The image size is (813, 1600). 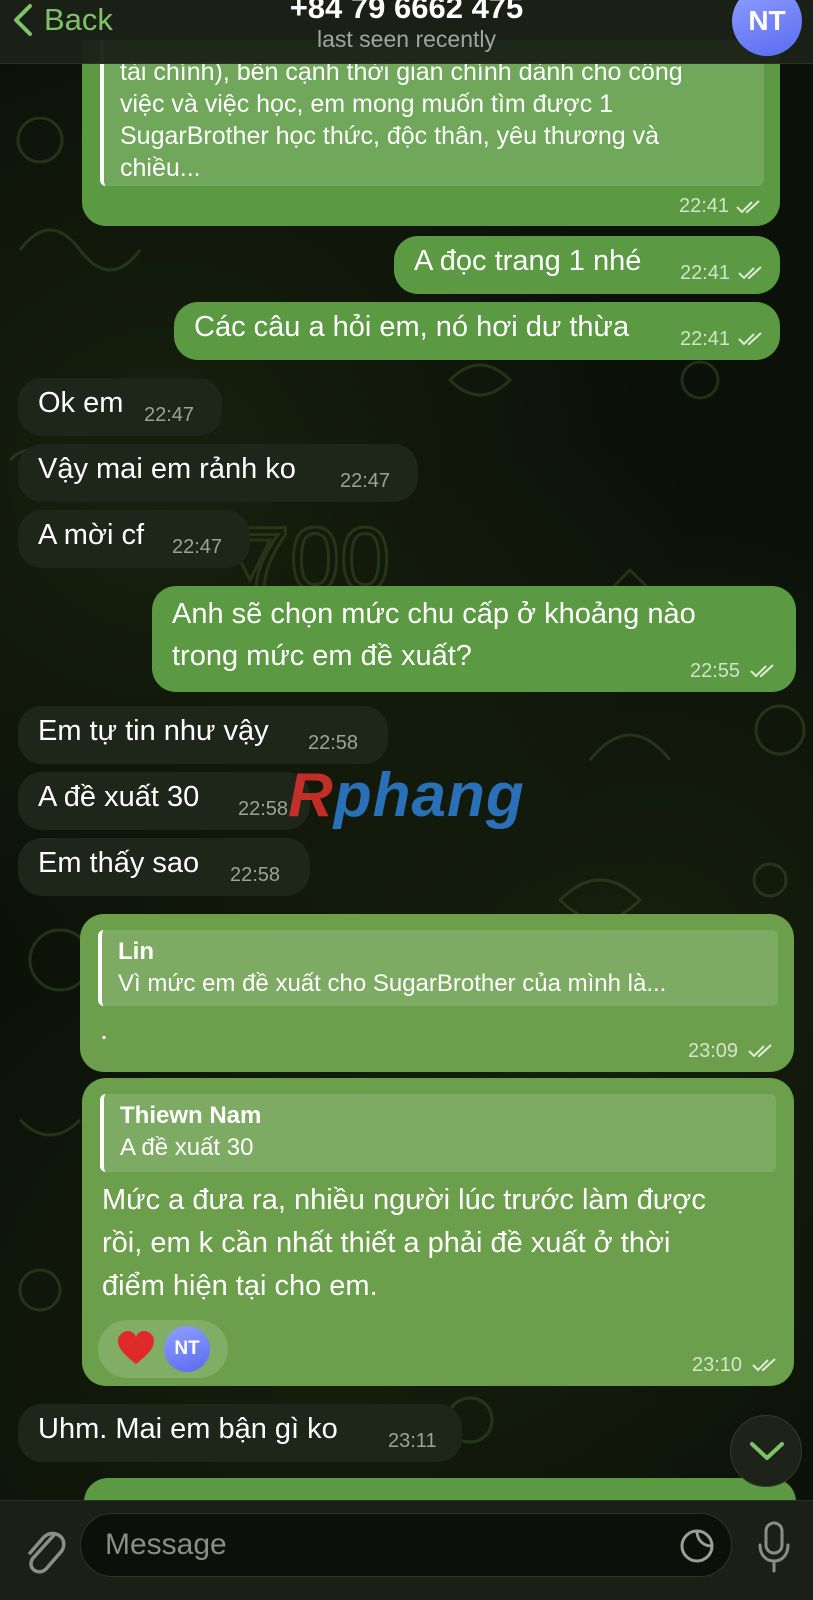 What do you see at coordinates (163, 1349) in the screenshot?
I see `message-reactions: NT` at bounding box center [163, 1349].